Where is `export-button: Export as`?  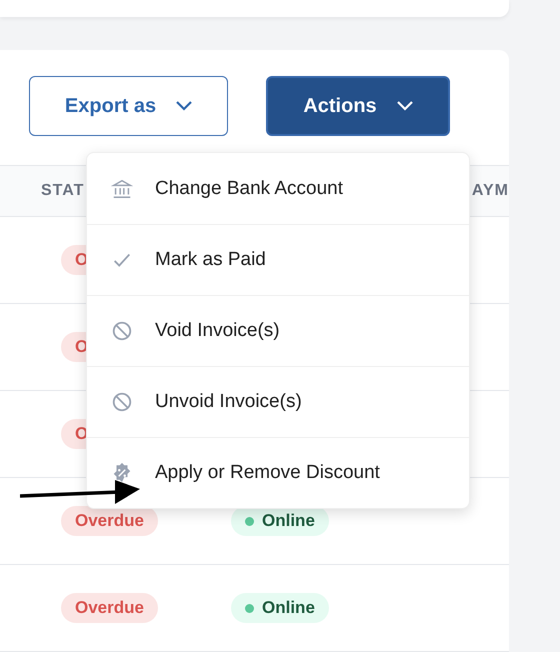
export-button: Export as is located at coordinates (128, 106).